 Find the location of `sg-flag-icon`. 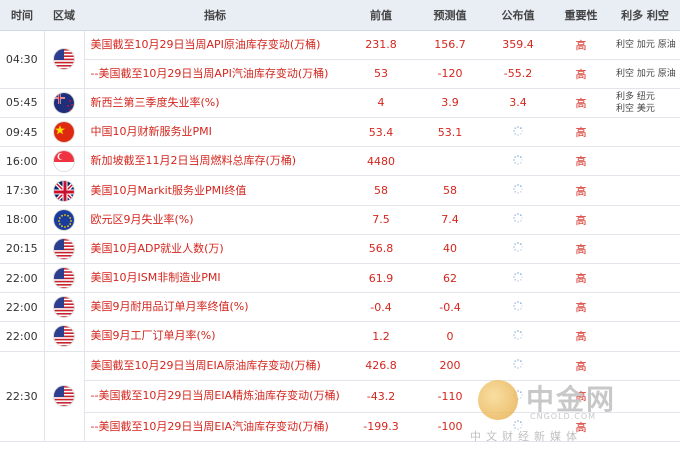

sg-flag-icon is located at coordinates (64, 161).